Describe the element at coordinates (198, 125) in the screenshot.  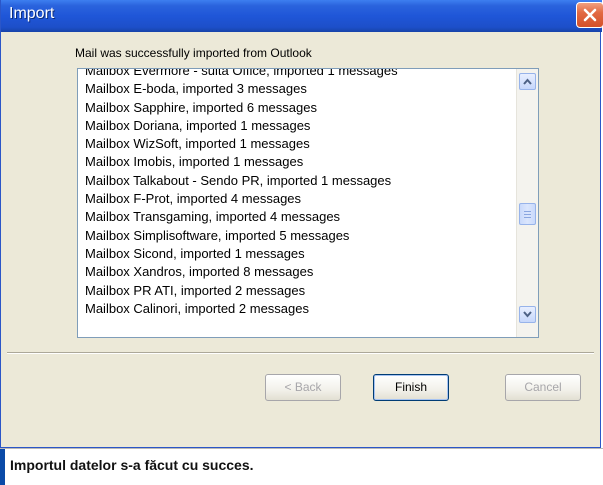
I see `list-item: Mailbox Doriana, imported 1 messages` at that location.